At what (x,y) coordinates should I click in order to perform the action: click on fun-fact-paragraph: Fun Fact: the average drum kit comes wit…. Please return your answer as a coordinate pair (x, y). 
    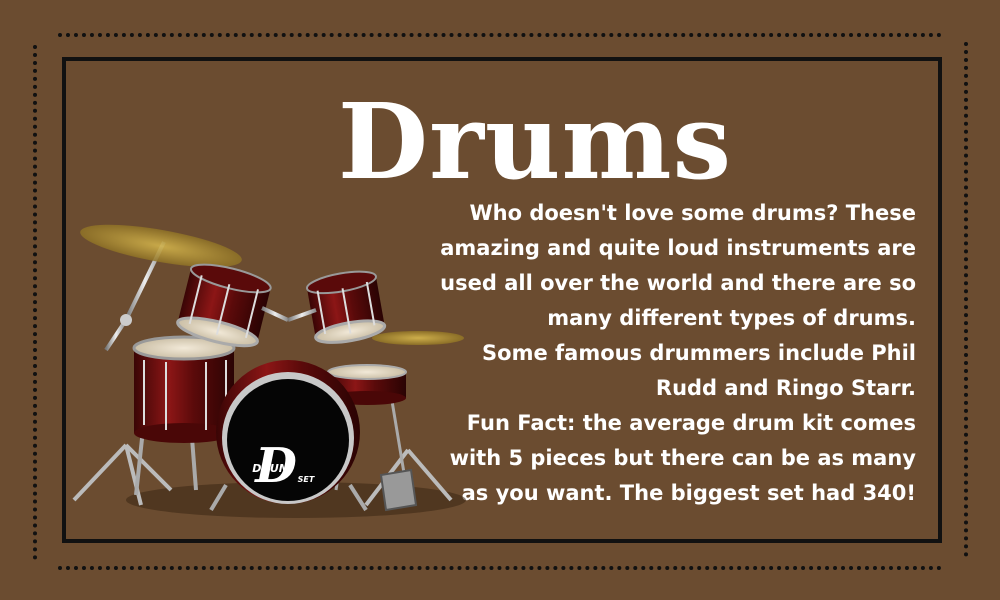
    Looking at the image, I should click on (682, 458).